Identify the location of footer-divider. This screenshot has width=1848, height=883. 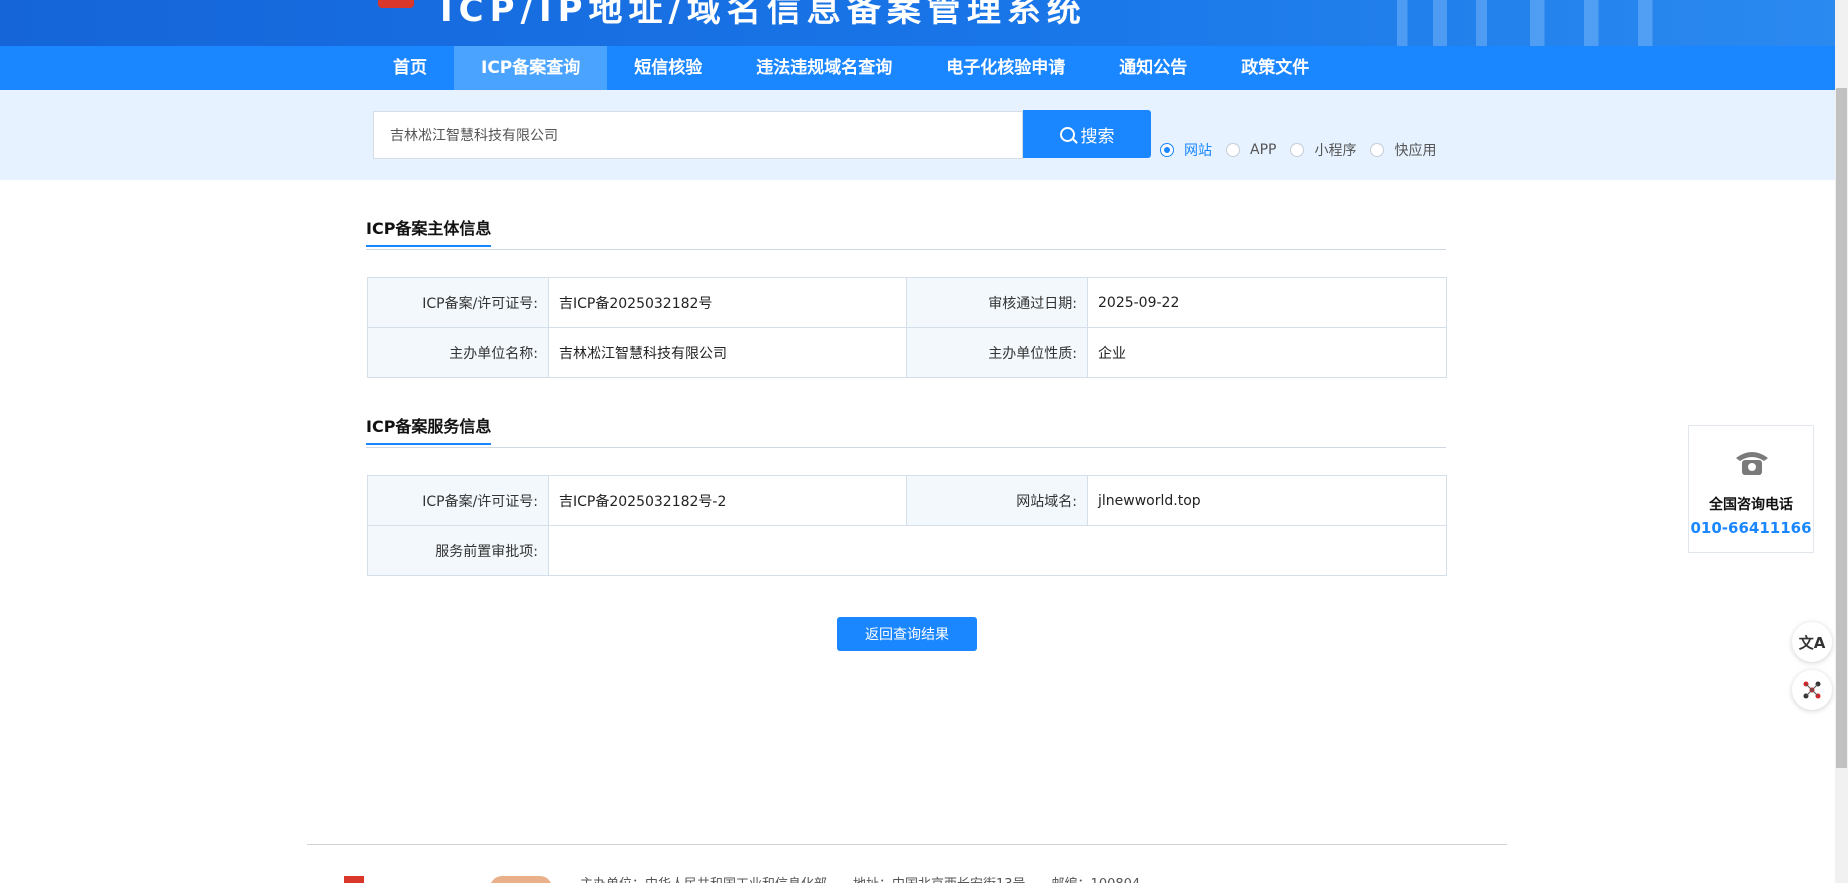
(907, 844).